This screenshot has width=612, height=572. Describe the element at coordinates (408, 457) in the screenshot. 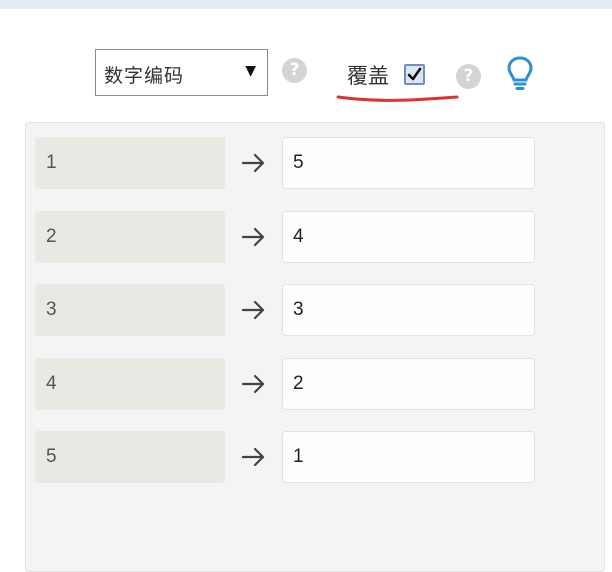

I see `target-input: 1` at that location.